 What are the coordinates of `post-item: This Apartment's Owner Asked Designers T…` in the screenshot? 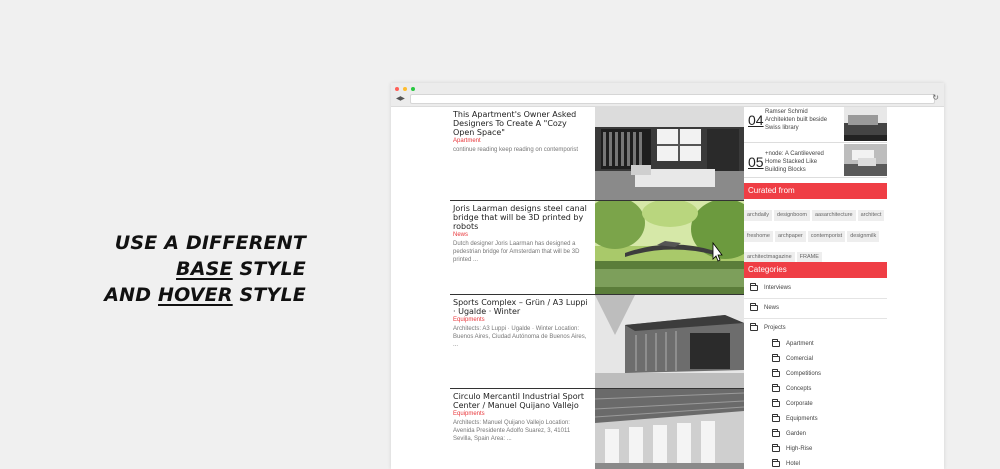 It's located at (597, 154).